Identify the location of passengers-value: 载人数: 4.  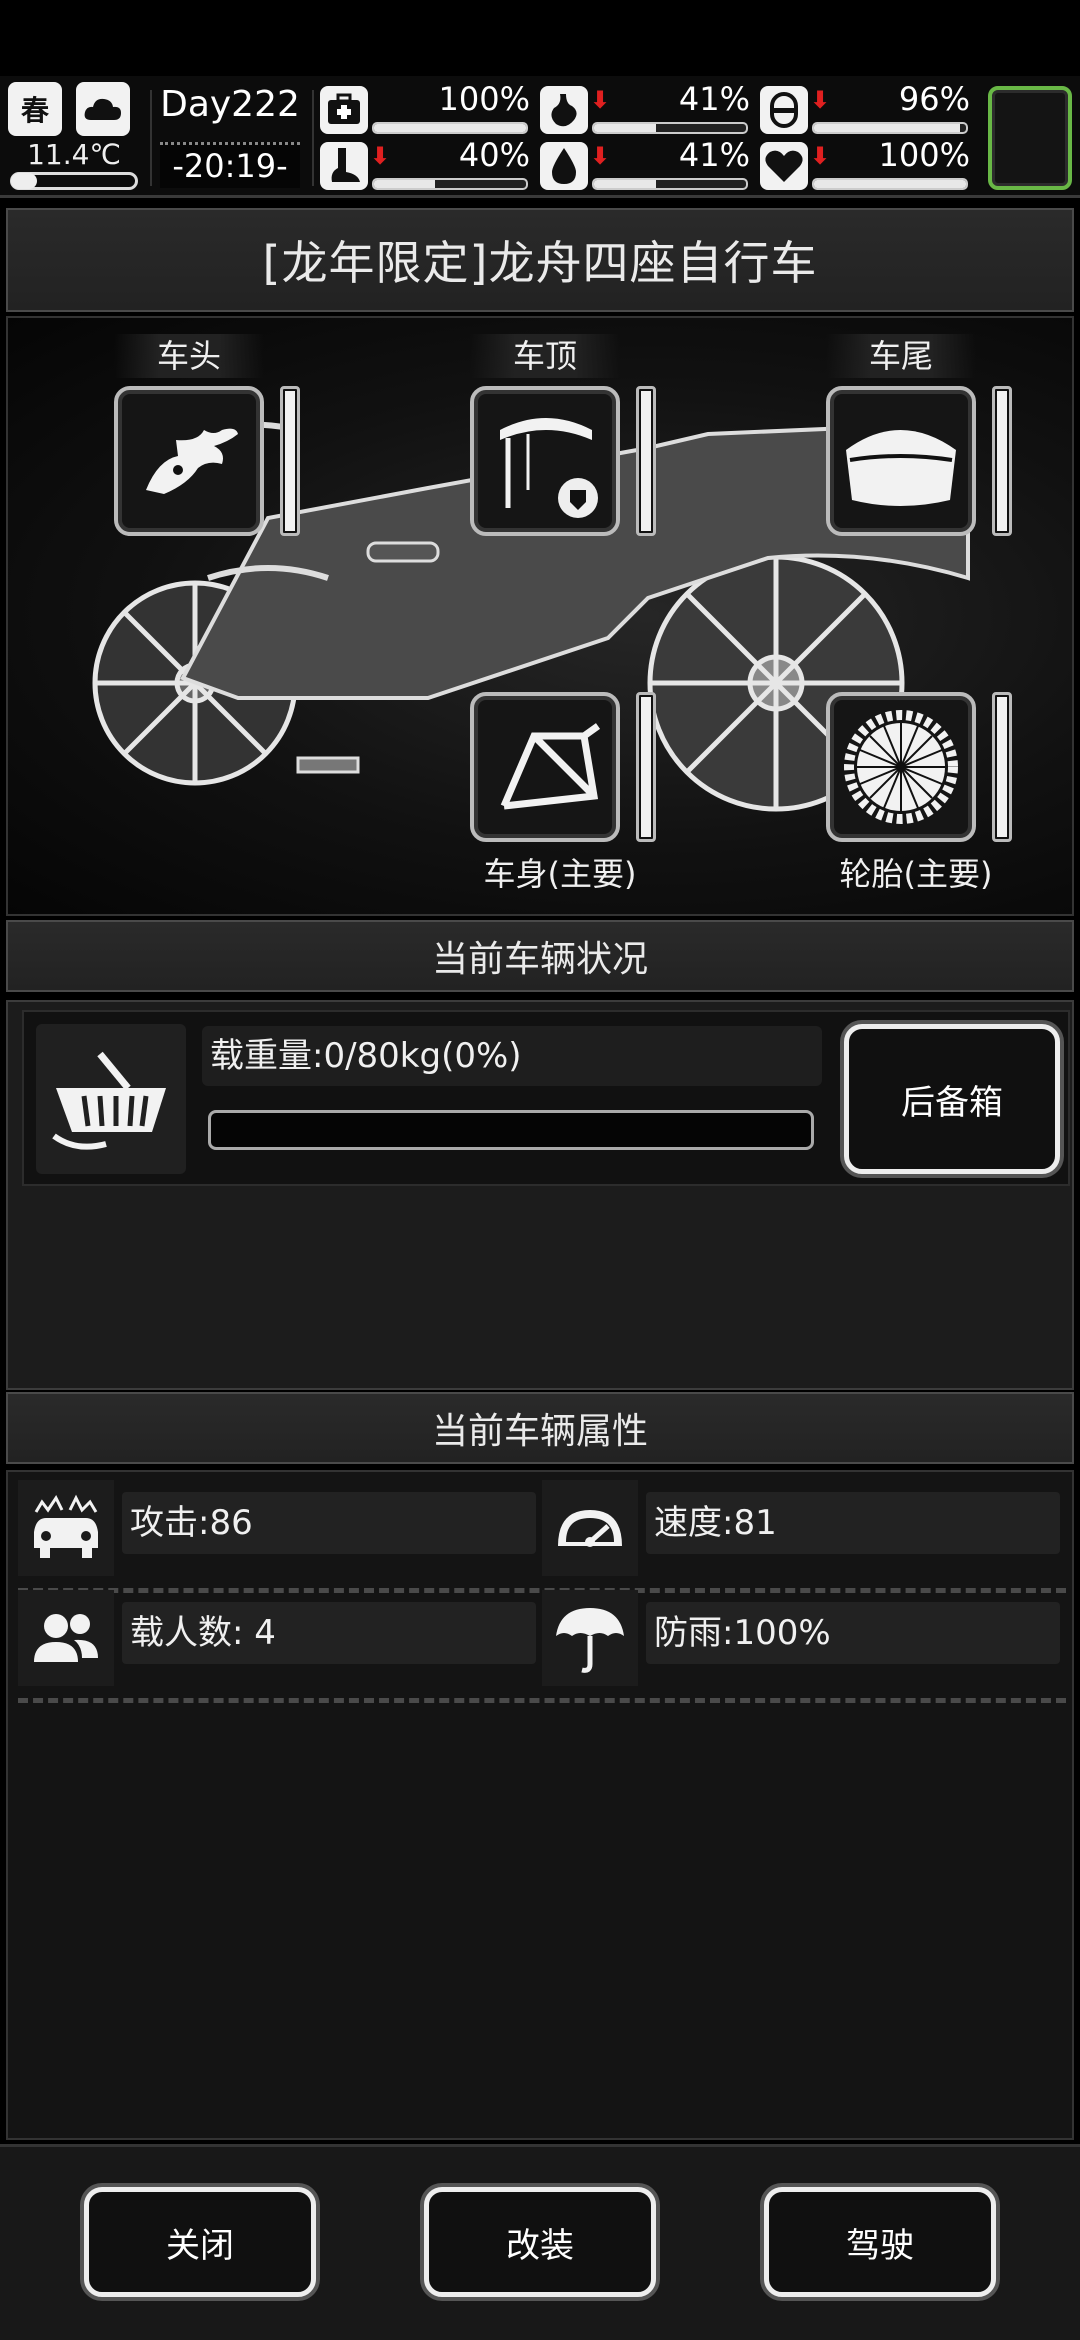
(329, 1633).